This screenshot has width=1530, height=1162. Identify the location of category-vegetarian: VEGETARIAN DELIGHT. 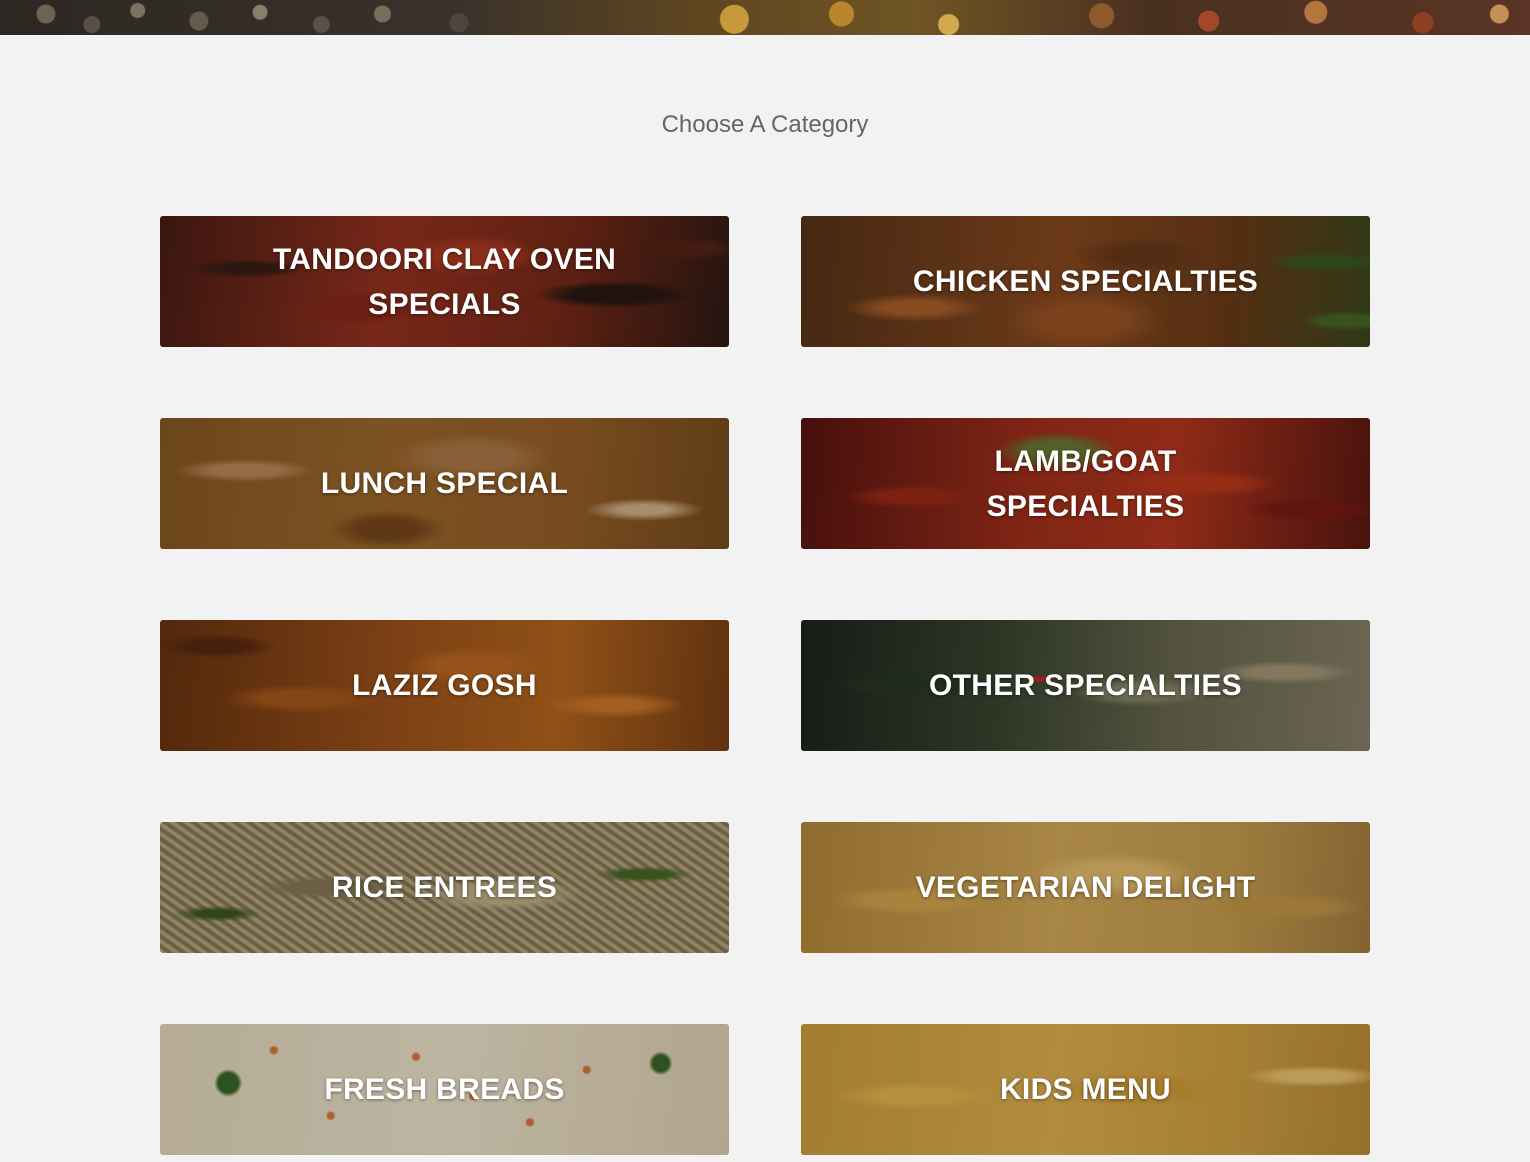
(1085, 887).